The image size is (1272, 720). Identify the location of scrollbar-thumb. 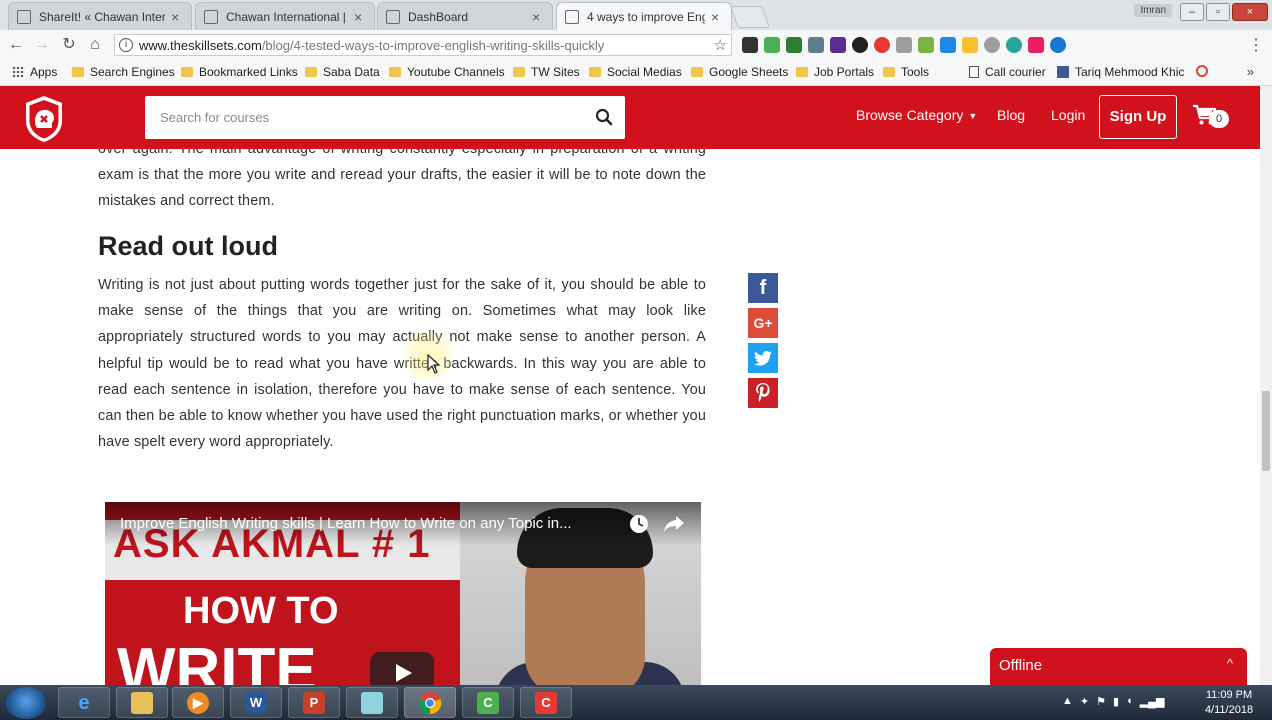
(1266, 431).